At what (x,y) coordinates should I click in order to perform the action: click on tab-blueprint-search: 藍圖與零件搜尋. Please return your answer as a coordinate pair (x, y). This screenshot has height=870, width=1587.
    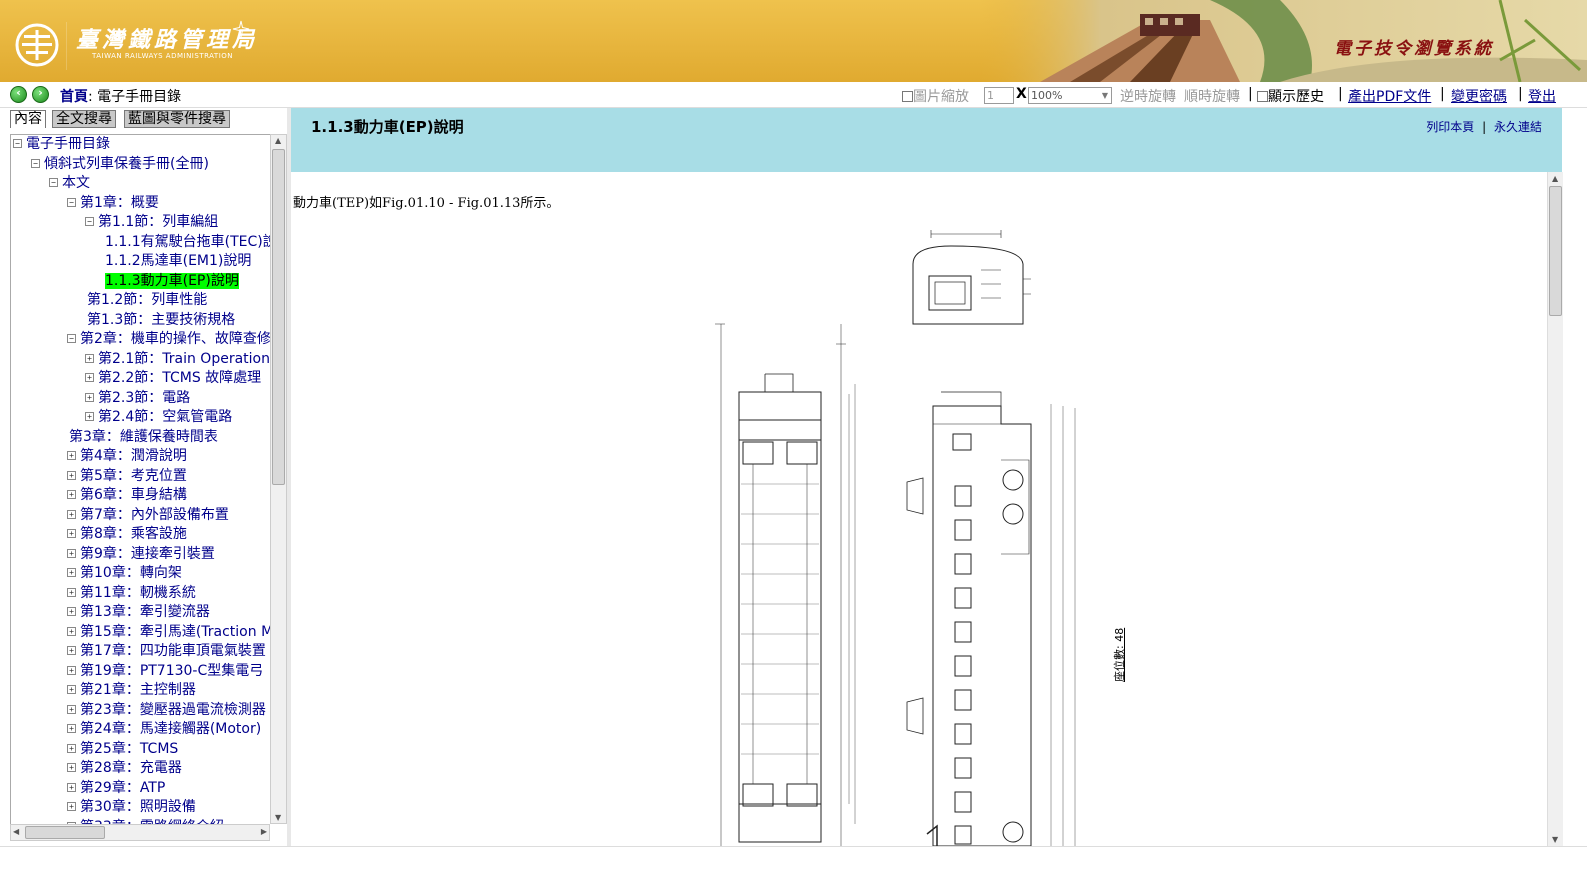
    Looking at the image, I should click on (177, 119).